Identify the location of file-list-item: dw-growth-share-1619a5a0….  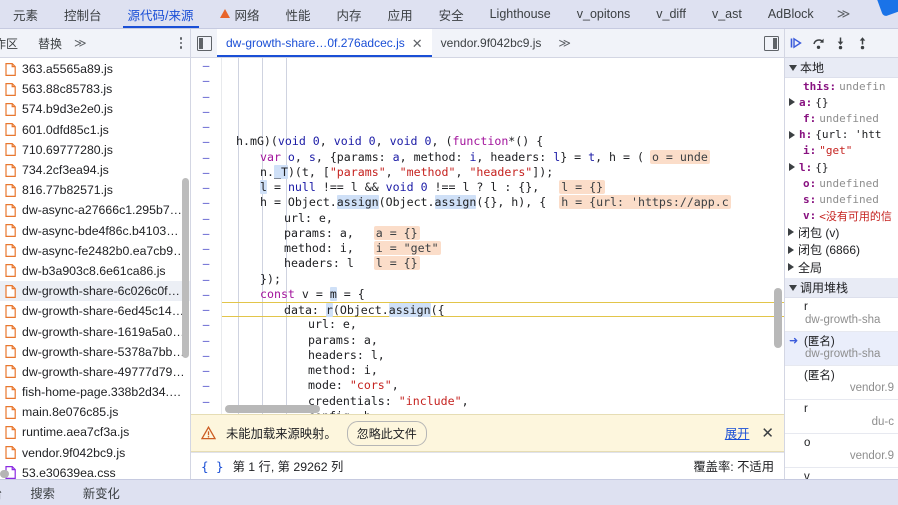
(95, 331).